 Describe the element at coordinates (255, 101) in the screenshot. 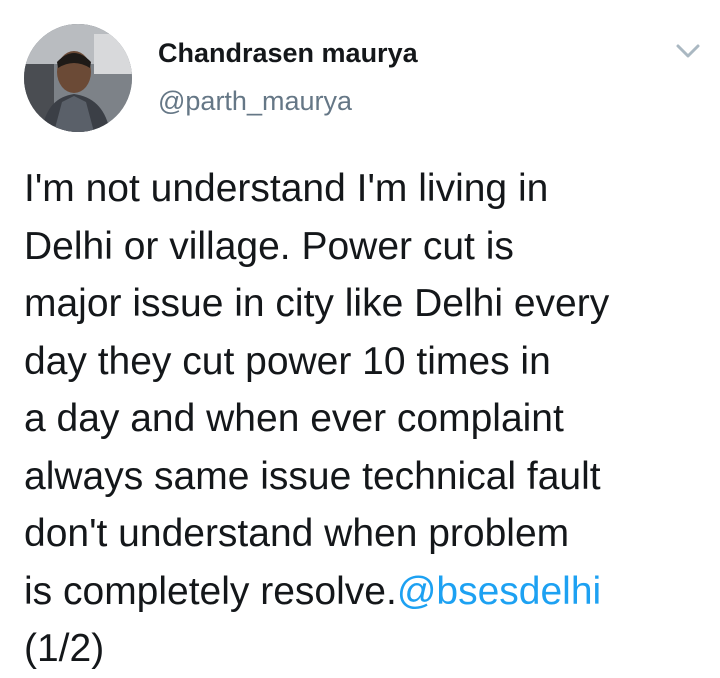

I see `author-handle: @parth_maurya` at that location.